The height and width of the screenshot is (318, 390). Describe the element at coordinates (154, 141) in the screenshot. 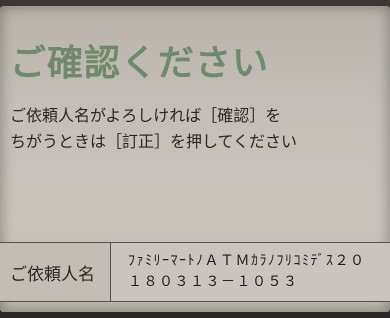

I see `instruction-line-2: ちがうときは［訂正］を押してください` at that location.